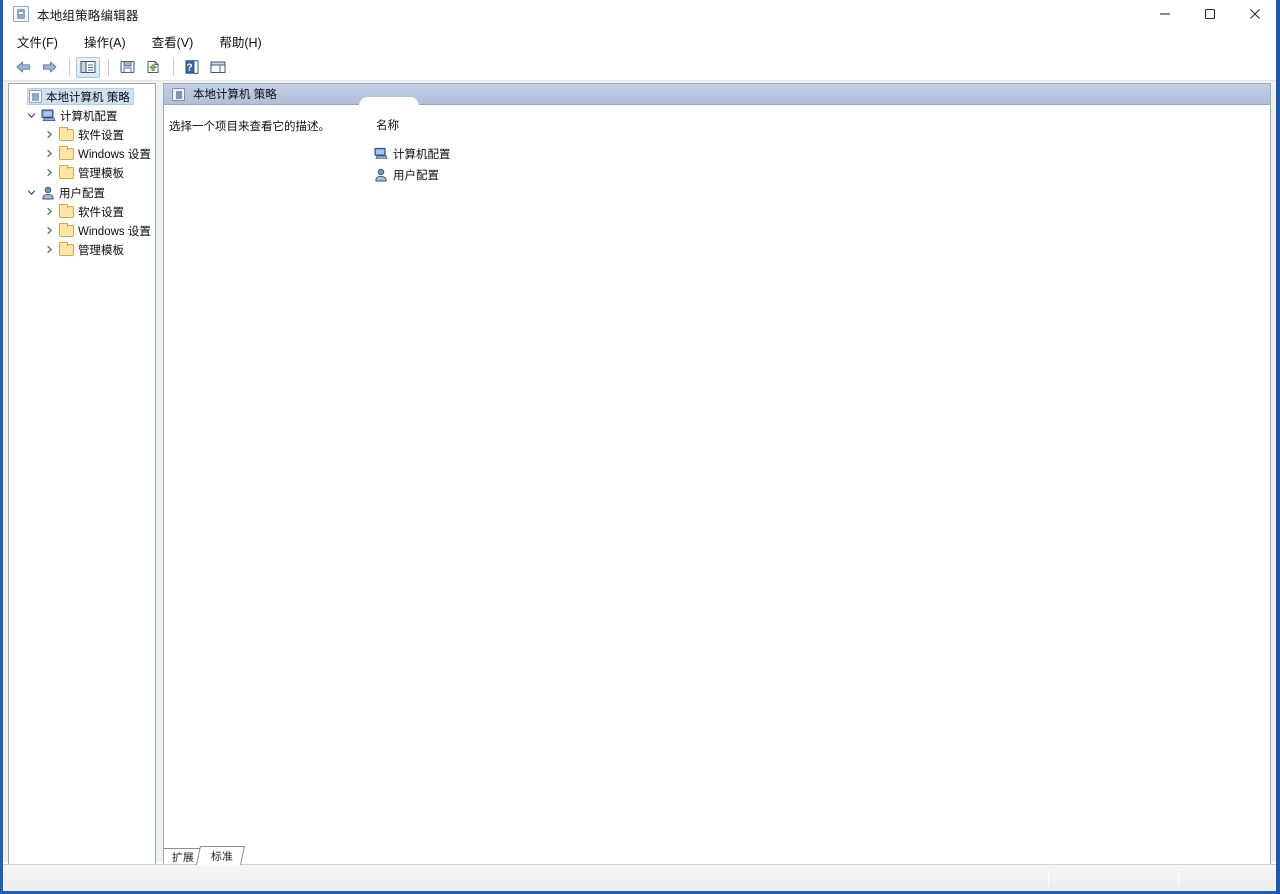  I want to click on action-pane-icon, so click(218, 67).